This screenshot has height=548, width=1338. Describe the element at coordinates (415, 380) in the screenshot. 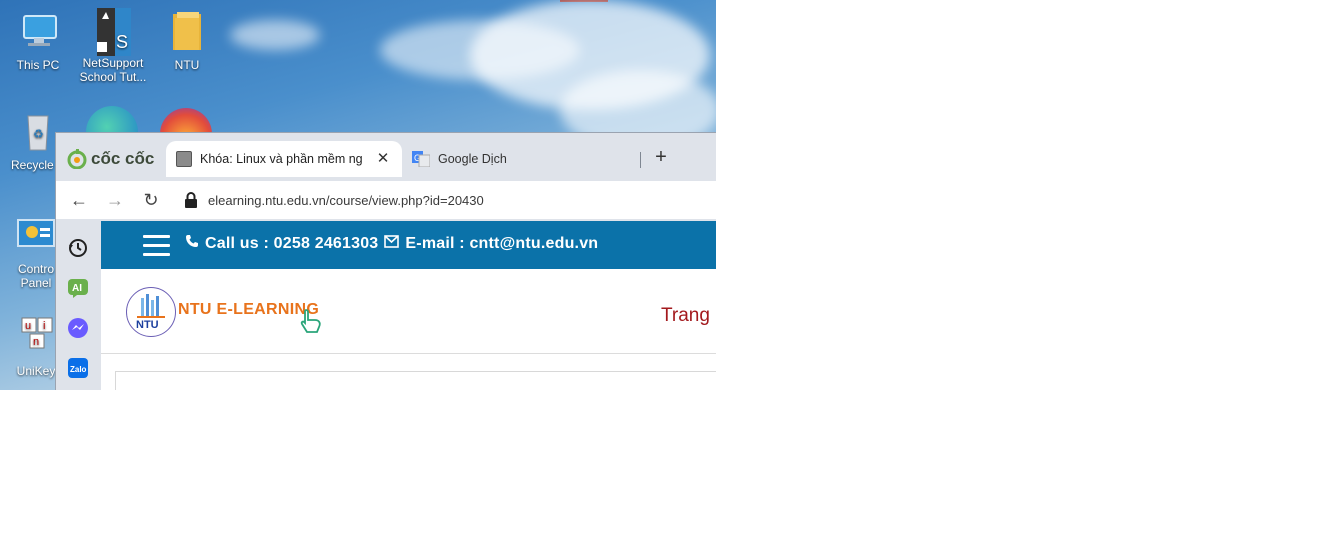

I see `content-card` at that location.